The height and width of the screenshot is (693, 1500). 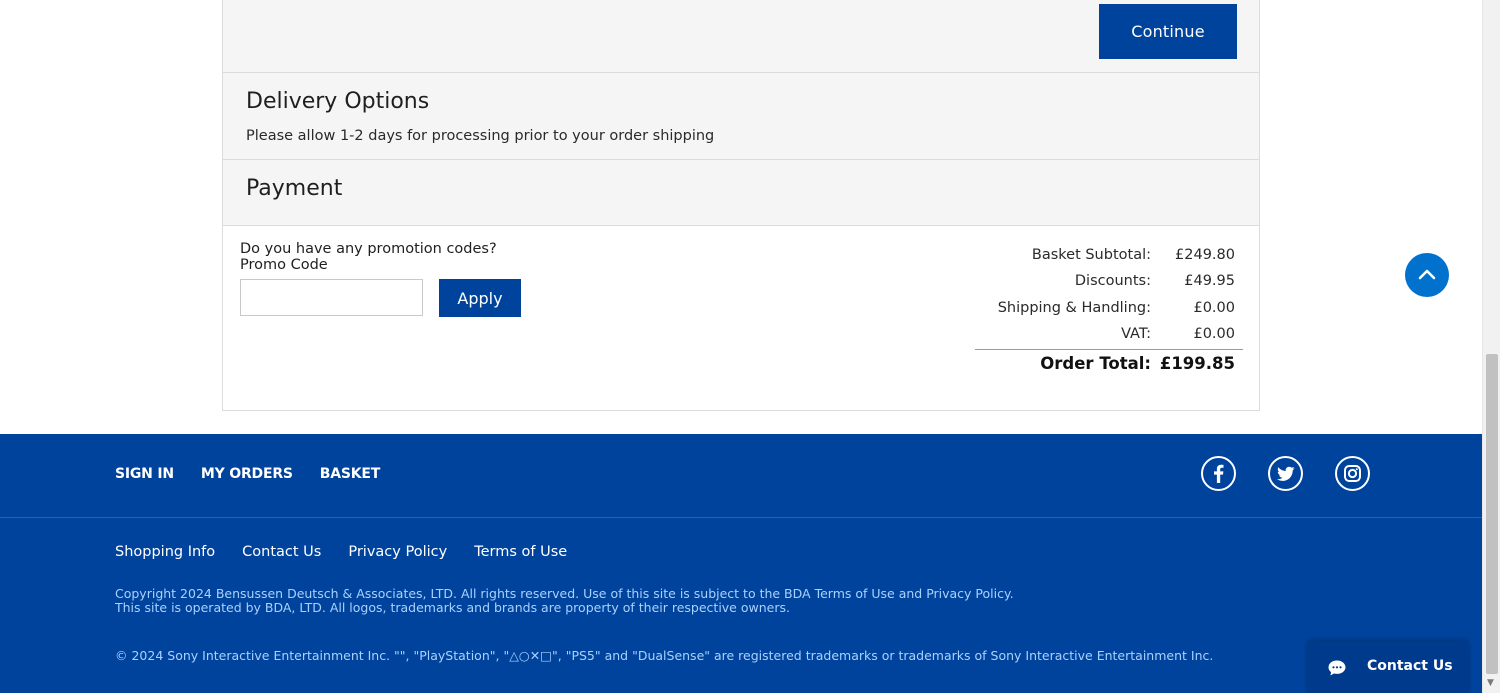 I want to click on totals-row-discounts: Discounts: £49.95, so click(x=1109, y=283).